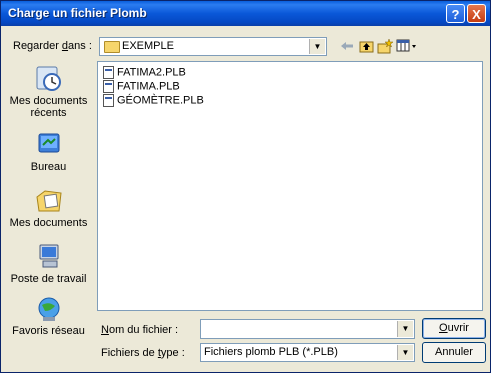 Image resolution: width=491 pixels, height=373 pixels. I want to click on place-network: Favoris réseau, so click(48, 316).